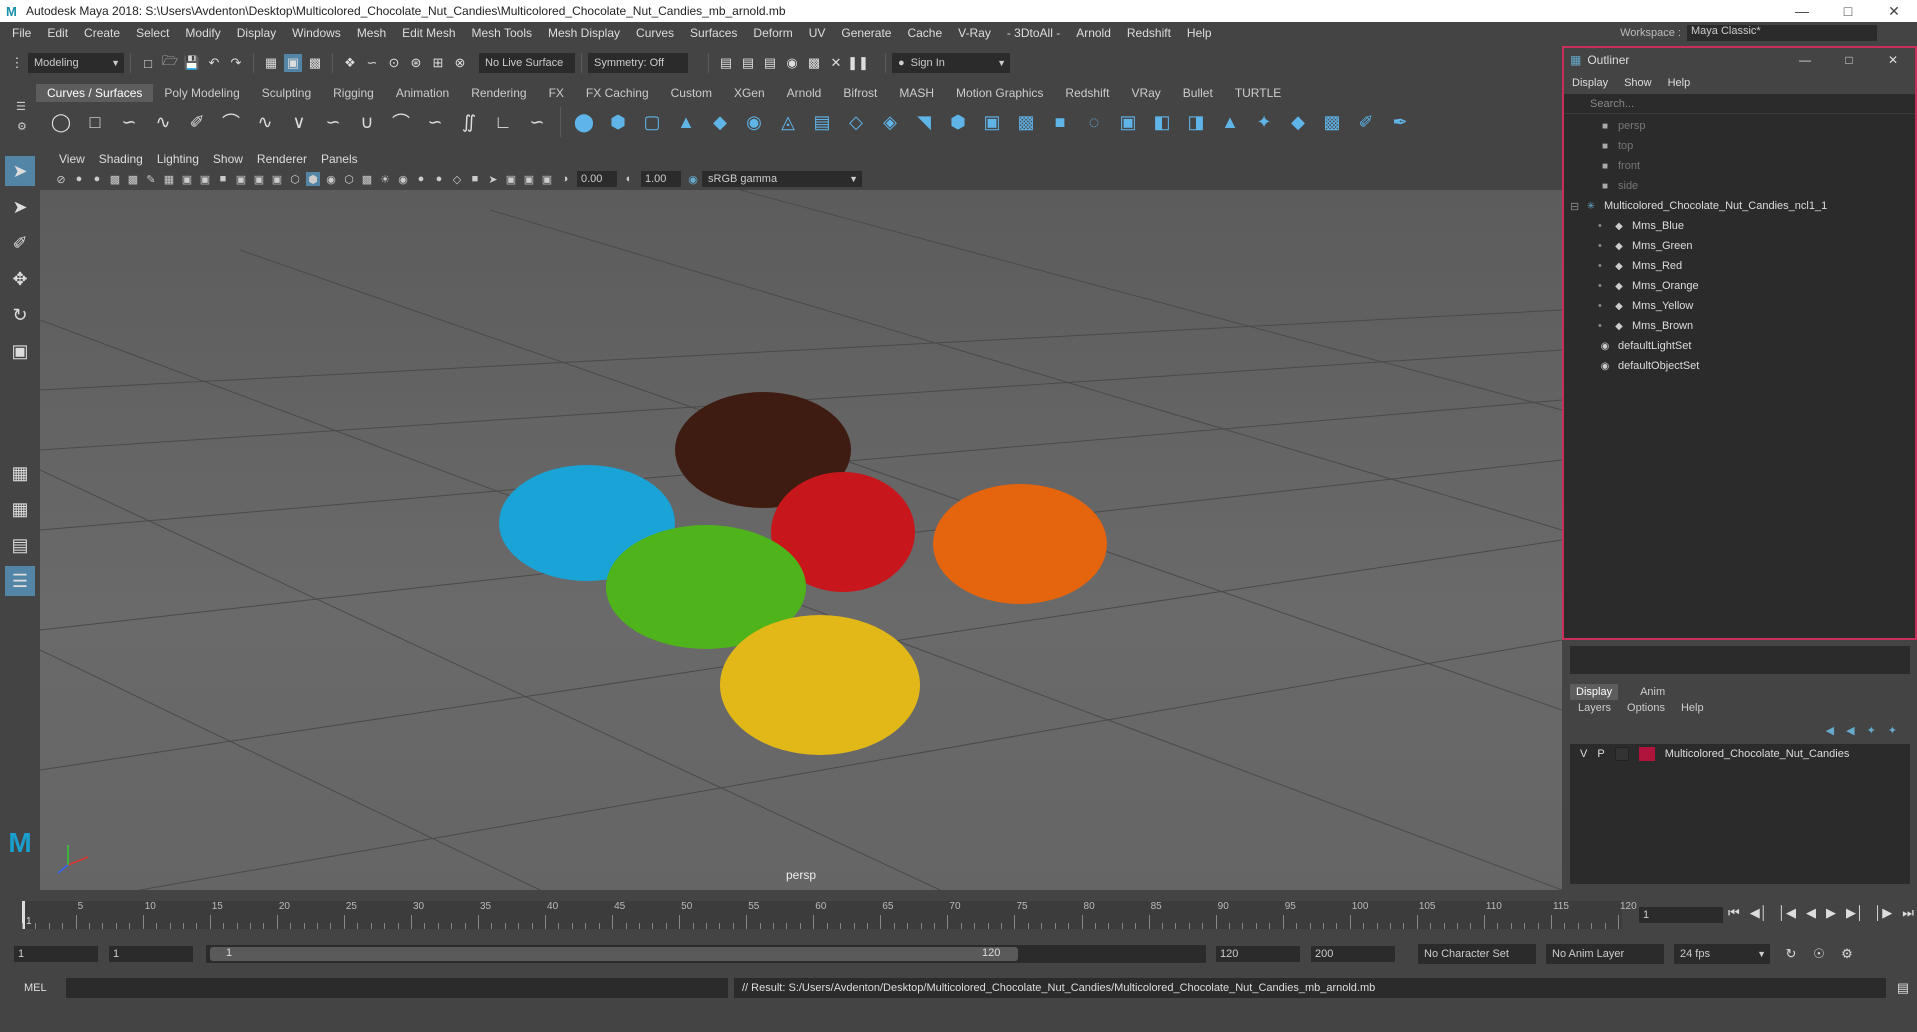  What do you see at coordinates (197, 122) in the screenshot?
I see `pencil-curve-icon: ✐` at bounding box center [197, 122].